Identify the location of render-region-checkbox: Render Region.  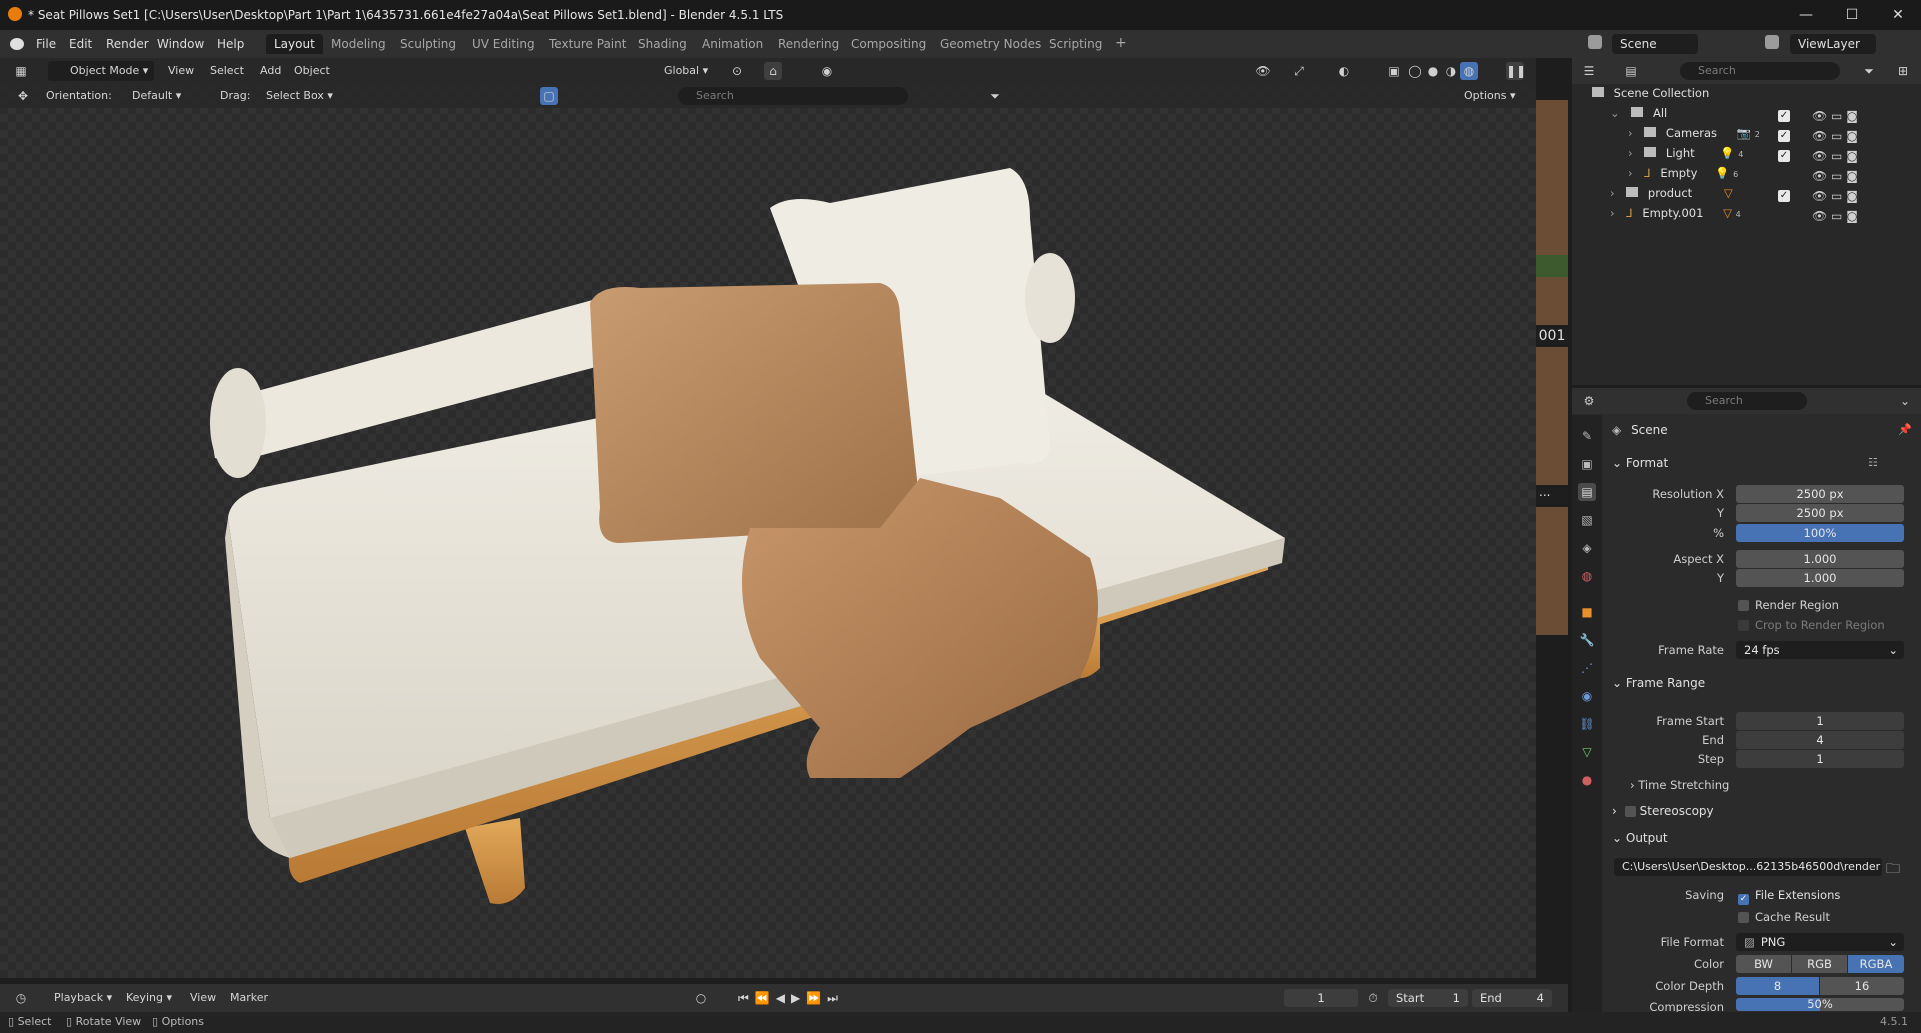
(1788, 605).